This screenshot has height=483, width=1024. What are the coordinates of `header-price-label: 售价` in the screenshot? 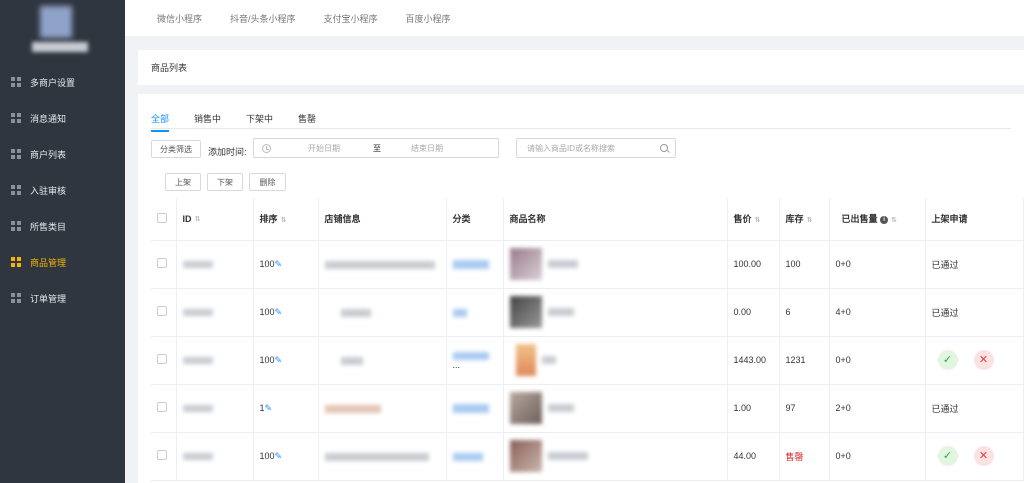 It's located at (742, 219).